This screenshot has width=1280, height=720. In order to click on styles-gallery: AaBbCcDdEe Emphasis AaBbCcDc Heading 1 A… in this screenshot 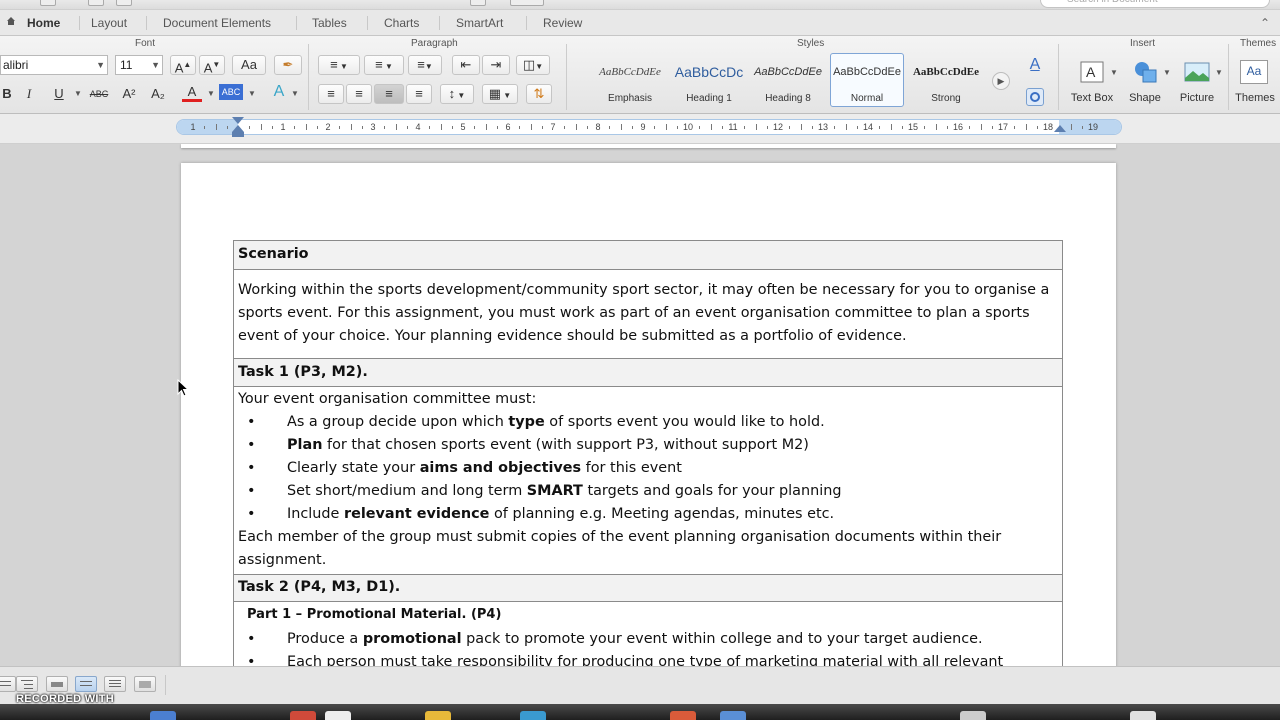, I will do `click(802, 80)`.